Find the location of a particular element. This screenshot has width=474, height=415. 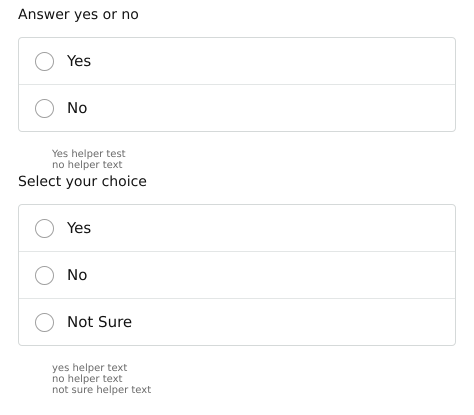

question-label: Select your choice is located at coordinates (82, 182).